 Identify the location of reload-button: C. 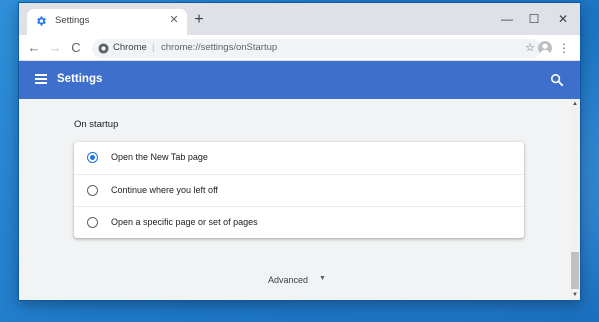
(76, 48).